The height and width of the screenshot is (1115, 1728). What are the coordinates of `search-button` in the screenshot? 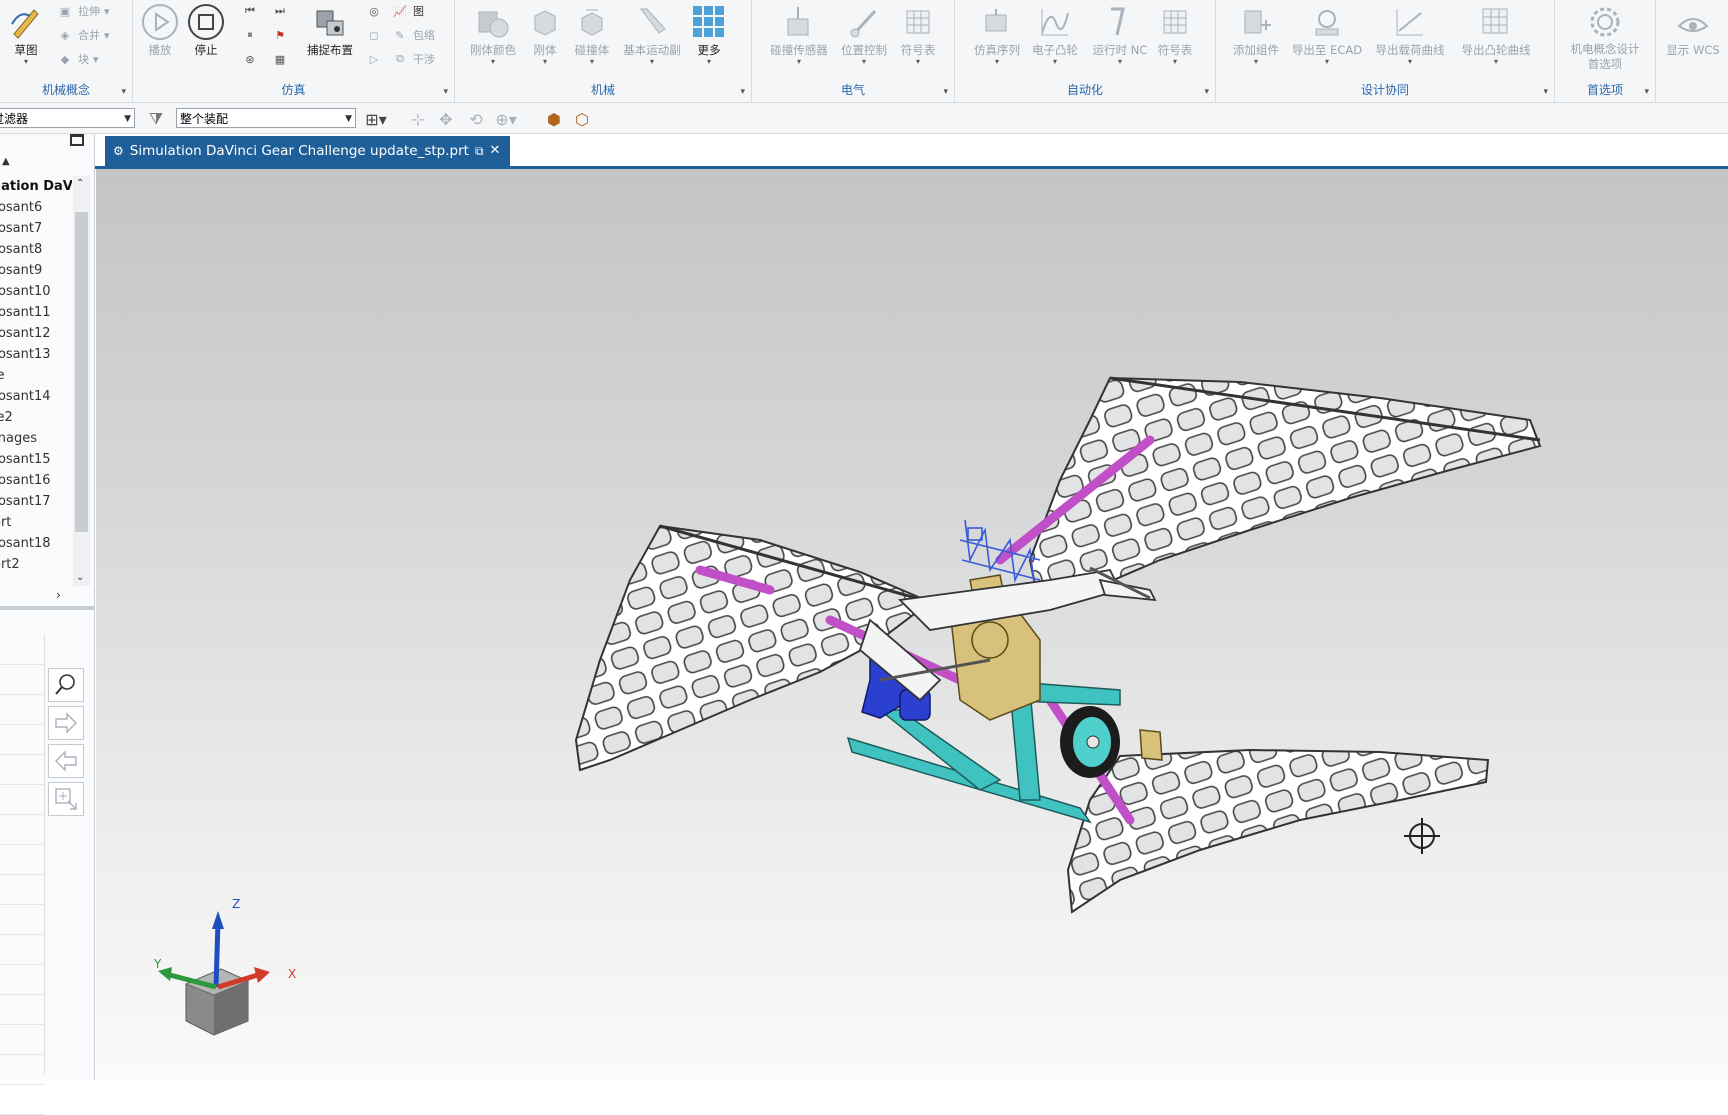 It's located at (66, 685).